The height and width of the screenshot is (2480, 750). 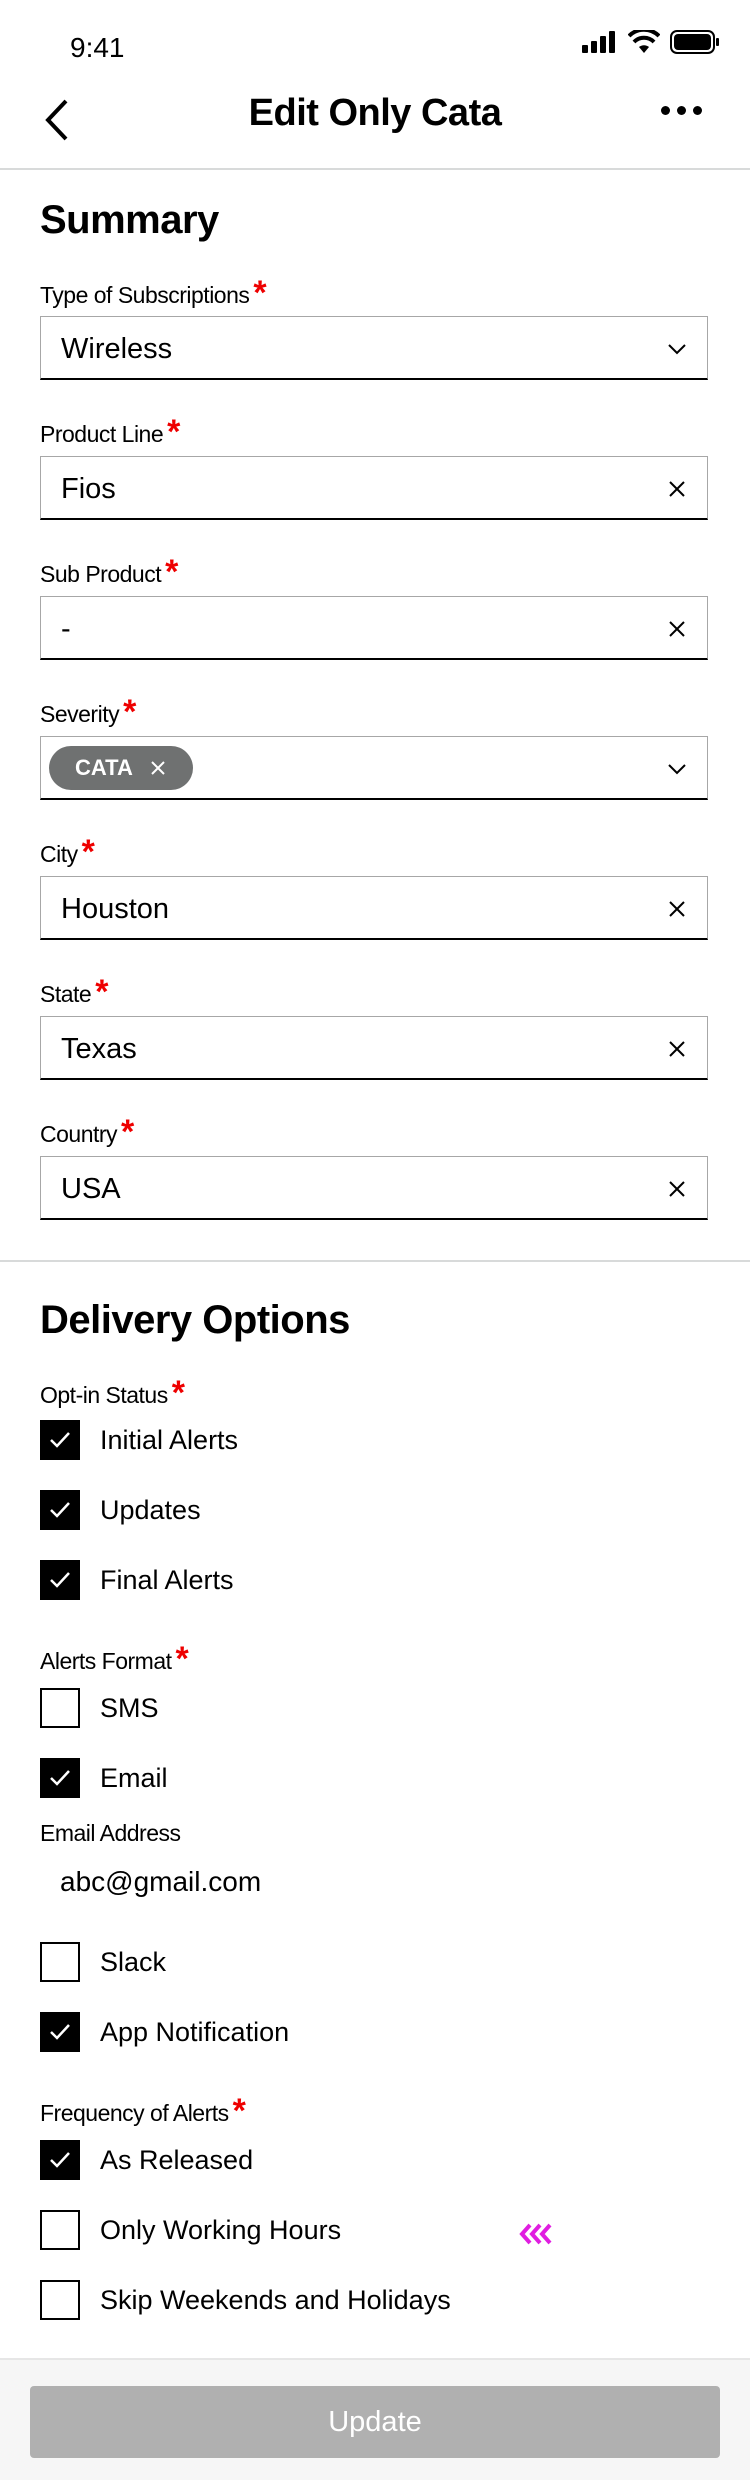 I want to click on checkbox-updates: Updates, so click(x=120, y=1510).